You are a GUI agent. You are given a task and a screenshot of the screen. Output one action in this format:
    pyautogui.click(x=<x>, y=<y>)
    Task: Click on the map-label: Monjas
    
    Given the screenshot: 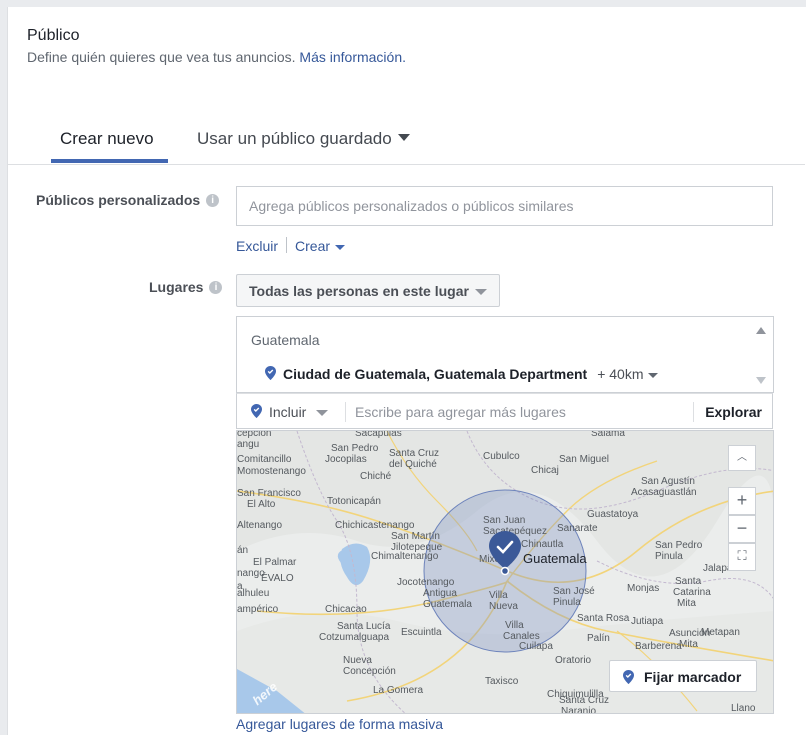 What is the action you would take?
    pyautogui.click(x=643, y=588)
    